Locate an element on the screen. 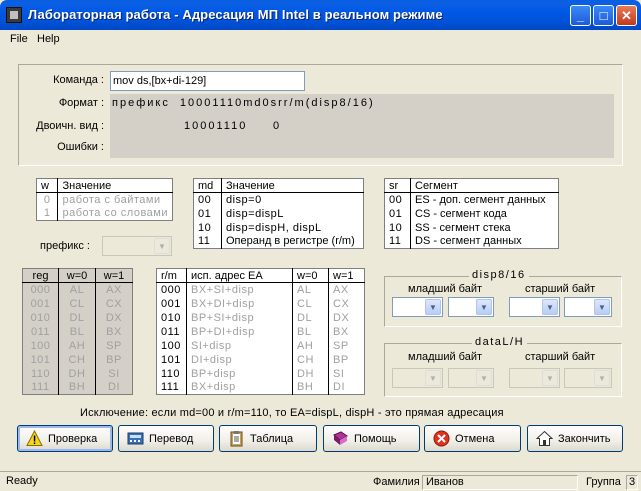 The image size is (641, 491). ea-header: исп. адрес EA is located at coordinates (239, 275).